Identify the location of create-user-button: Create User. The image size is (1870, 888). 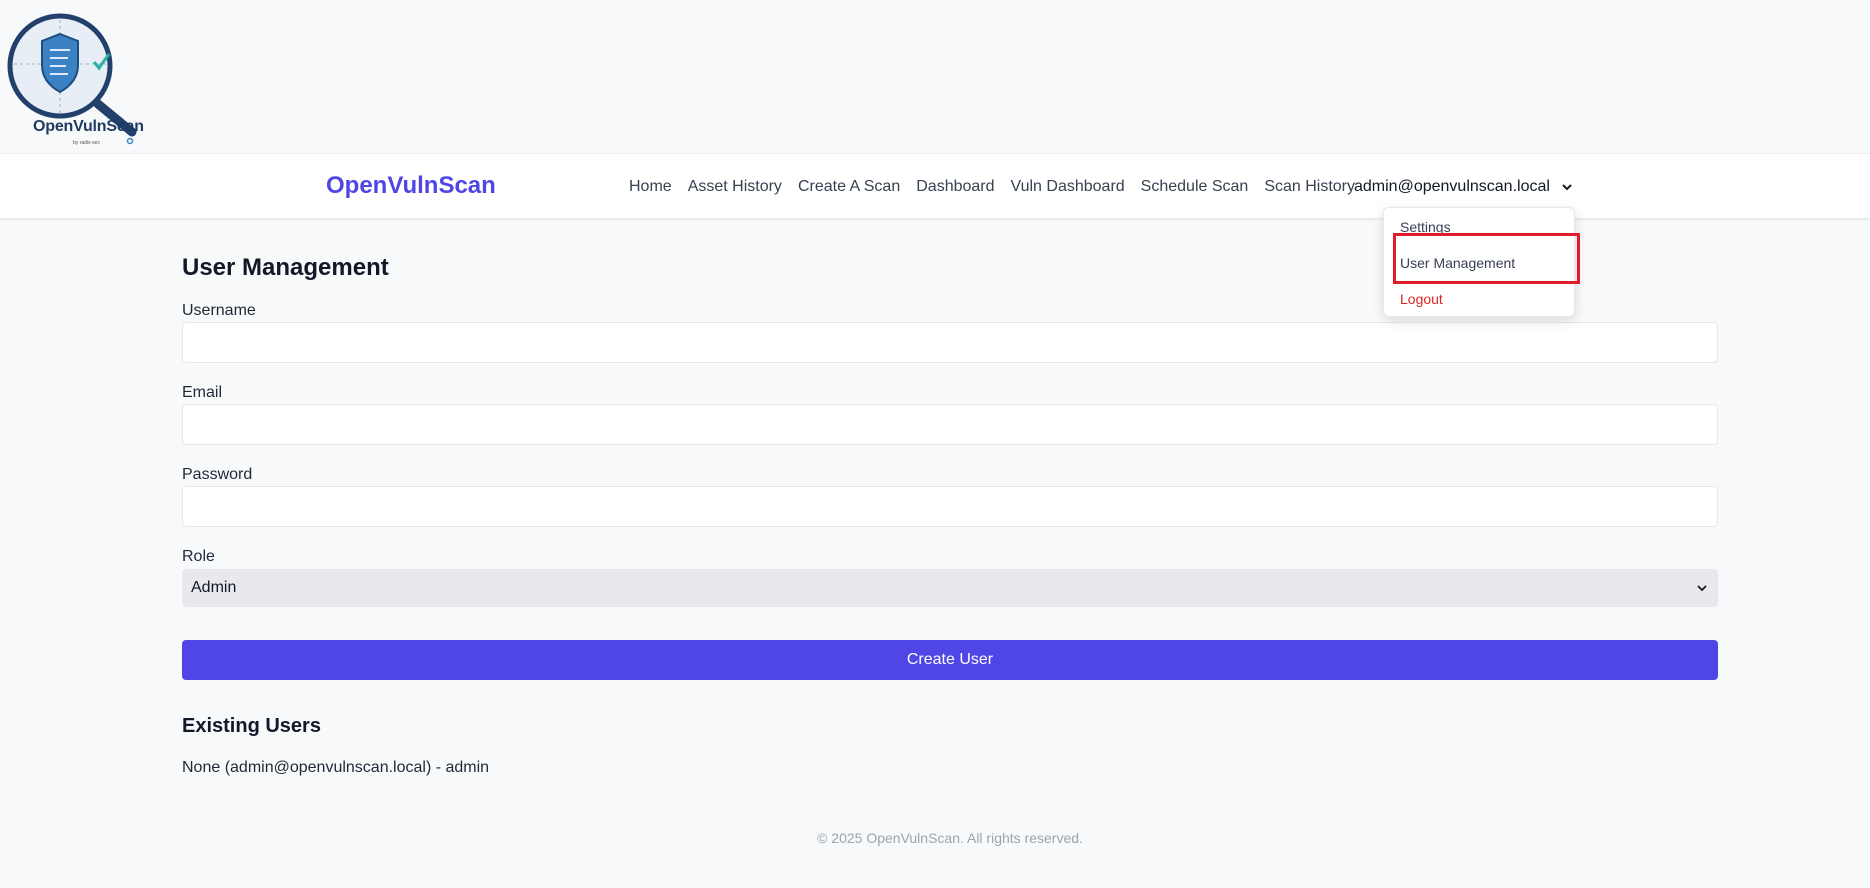
(950, 660).